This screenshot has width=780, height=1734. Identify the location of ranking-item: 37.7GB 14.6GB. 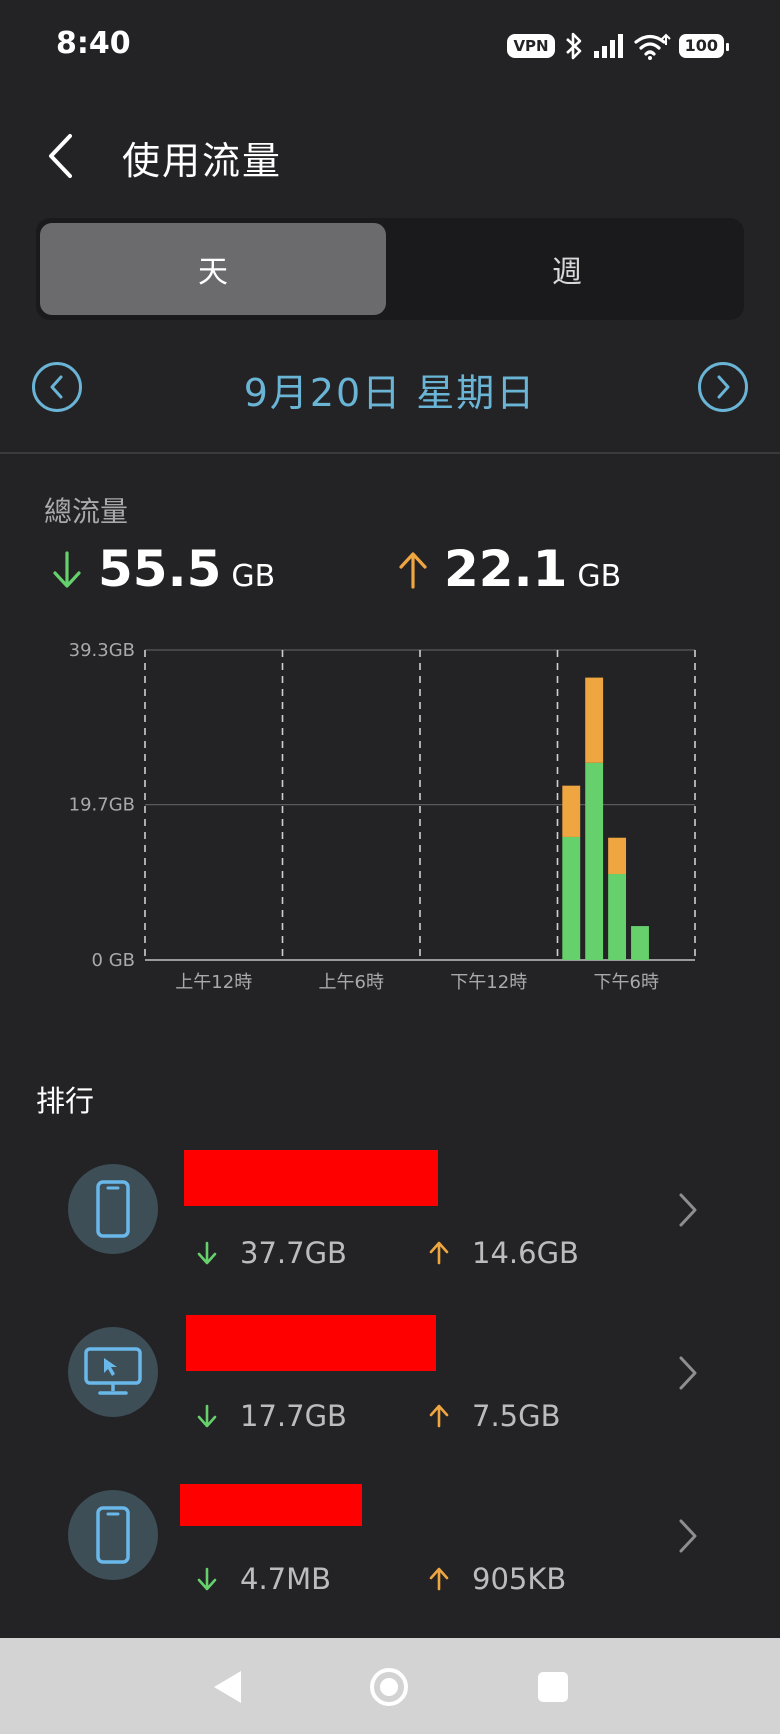
(390, 1232).